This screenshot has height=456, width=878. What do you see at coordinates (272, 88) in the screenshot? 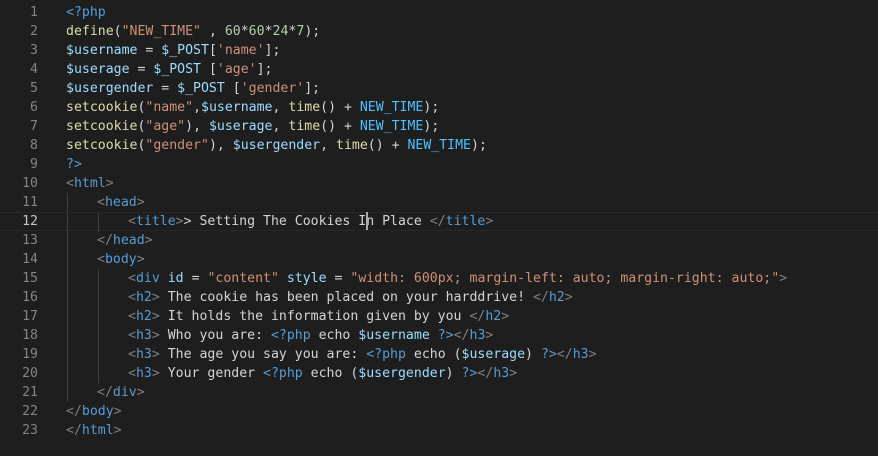
I see `code-token: 'gender'` at bounding box center [272, 88].